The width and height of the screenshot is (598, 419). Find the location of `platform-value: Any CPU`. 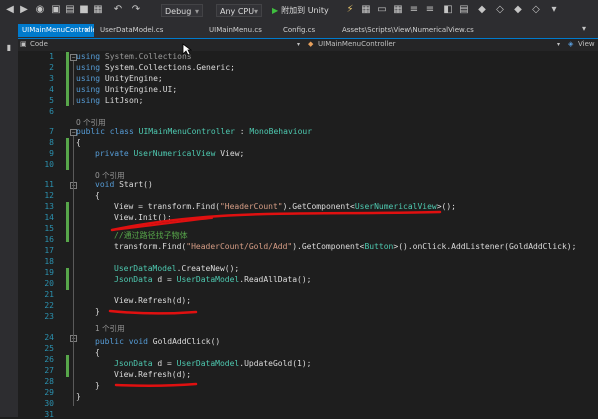

platform-value: Any CPU is located at coordinates (237, 11).